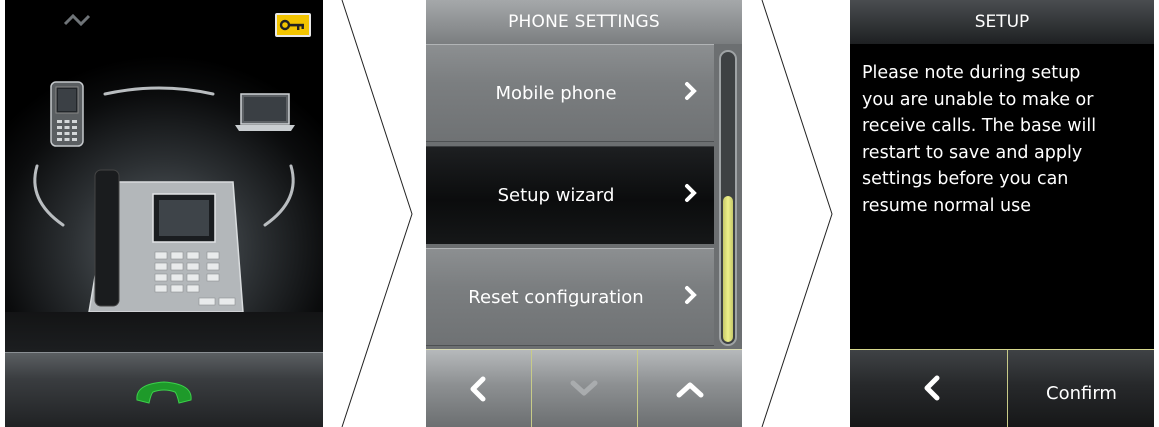  I want to click on message-line: Please note during setup, so click(971, 73).